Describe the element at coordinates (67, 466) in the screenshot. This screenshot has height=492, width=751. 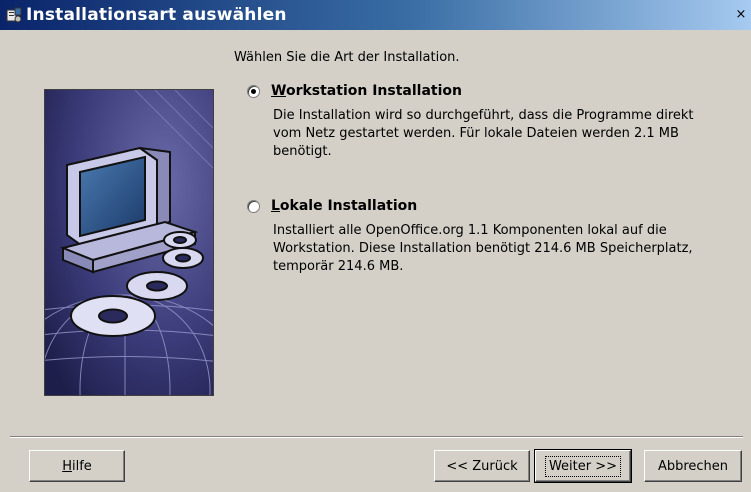
I see `help-mnemonic: H` at that location.